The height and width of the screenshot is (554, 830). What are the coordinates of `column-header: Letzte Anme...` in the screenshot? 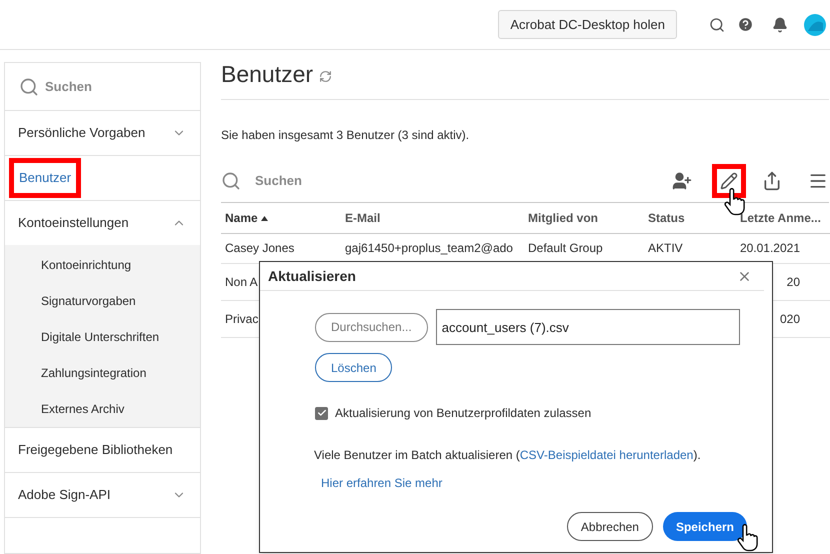 It's located at (780, 218).